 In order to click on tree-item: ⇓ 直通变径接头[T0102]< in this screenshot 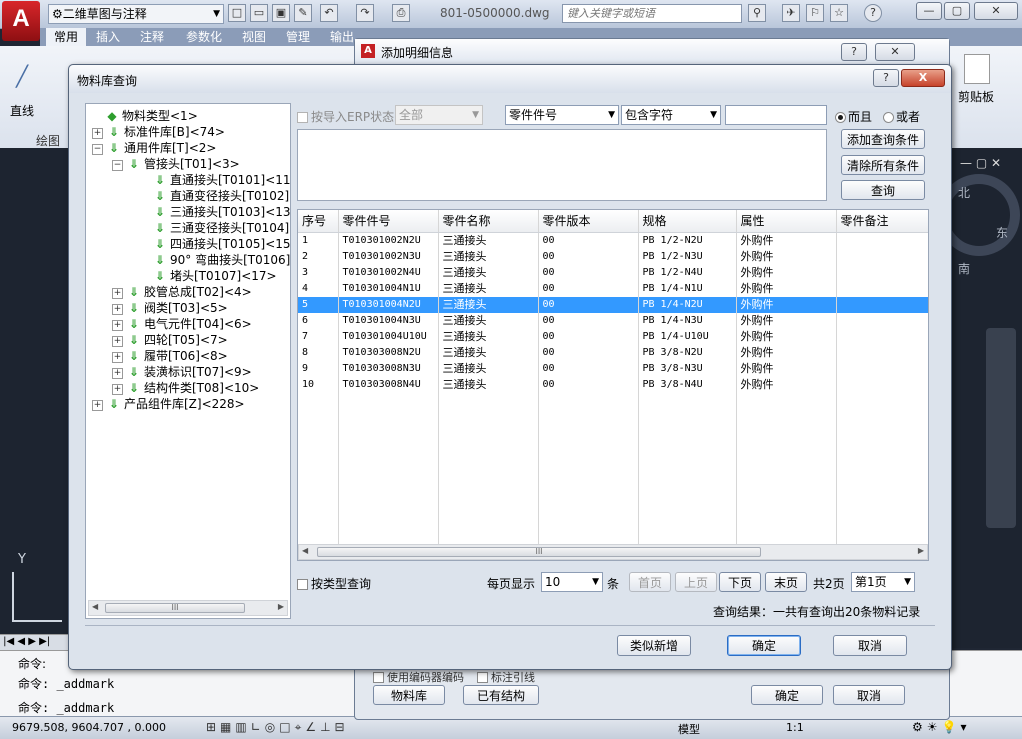, I will do `click(214, 196)`.